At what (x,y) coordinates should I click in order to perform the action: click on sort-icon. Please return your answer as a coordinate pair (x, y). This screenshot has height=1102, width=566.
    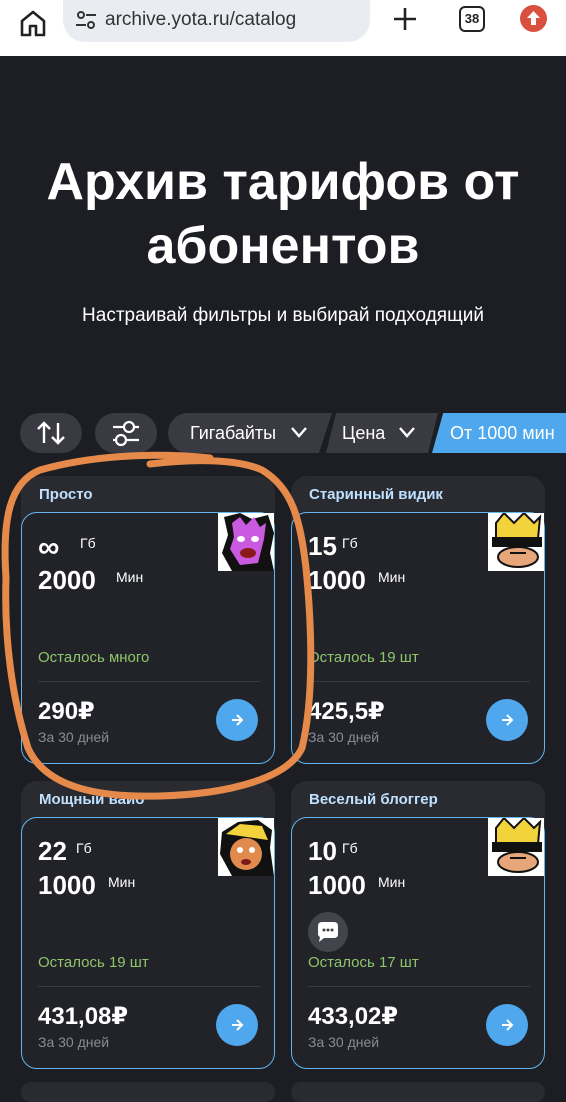
    Looking at the image, I should click on (51, 433).